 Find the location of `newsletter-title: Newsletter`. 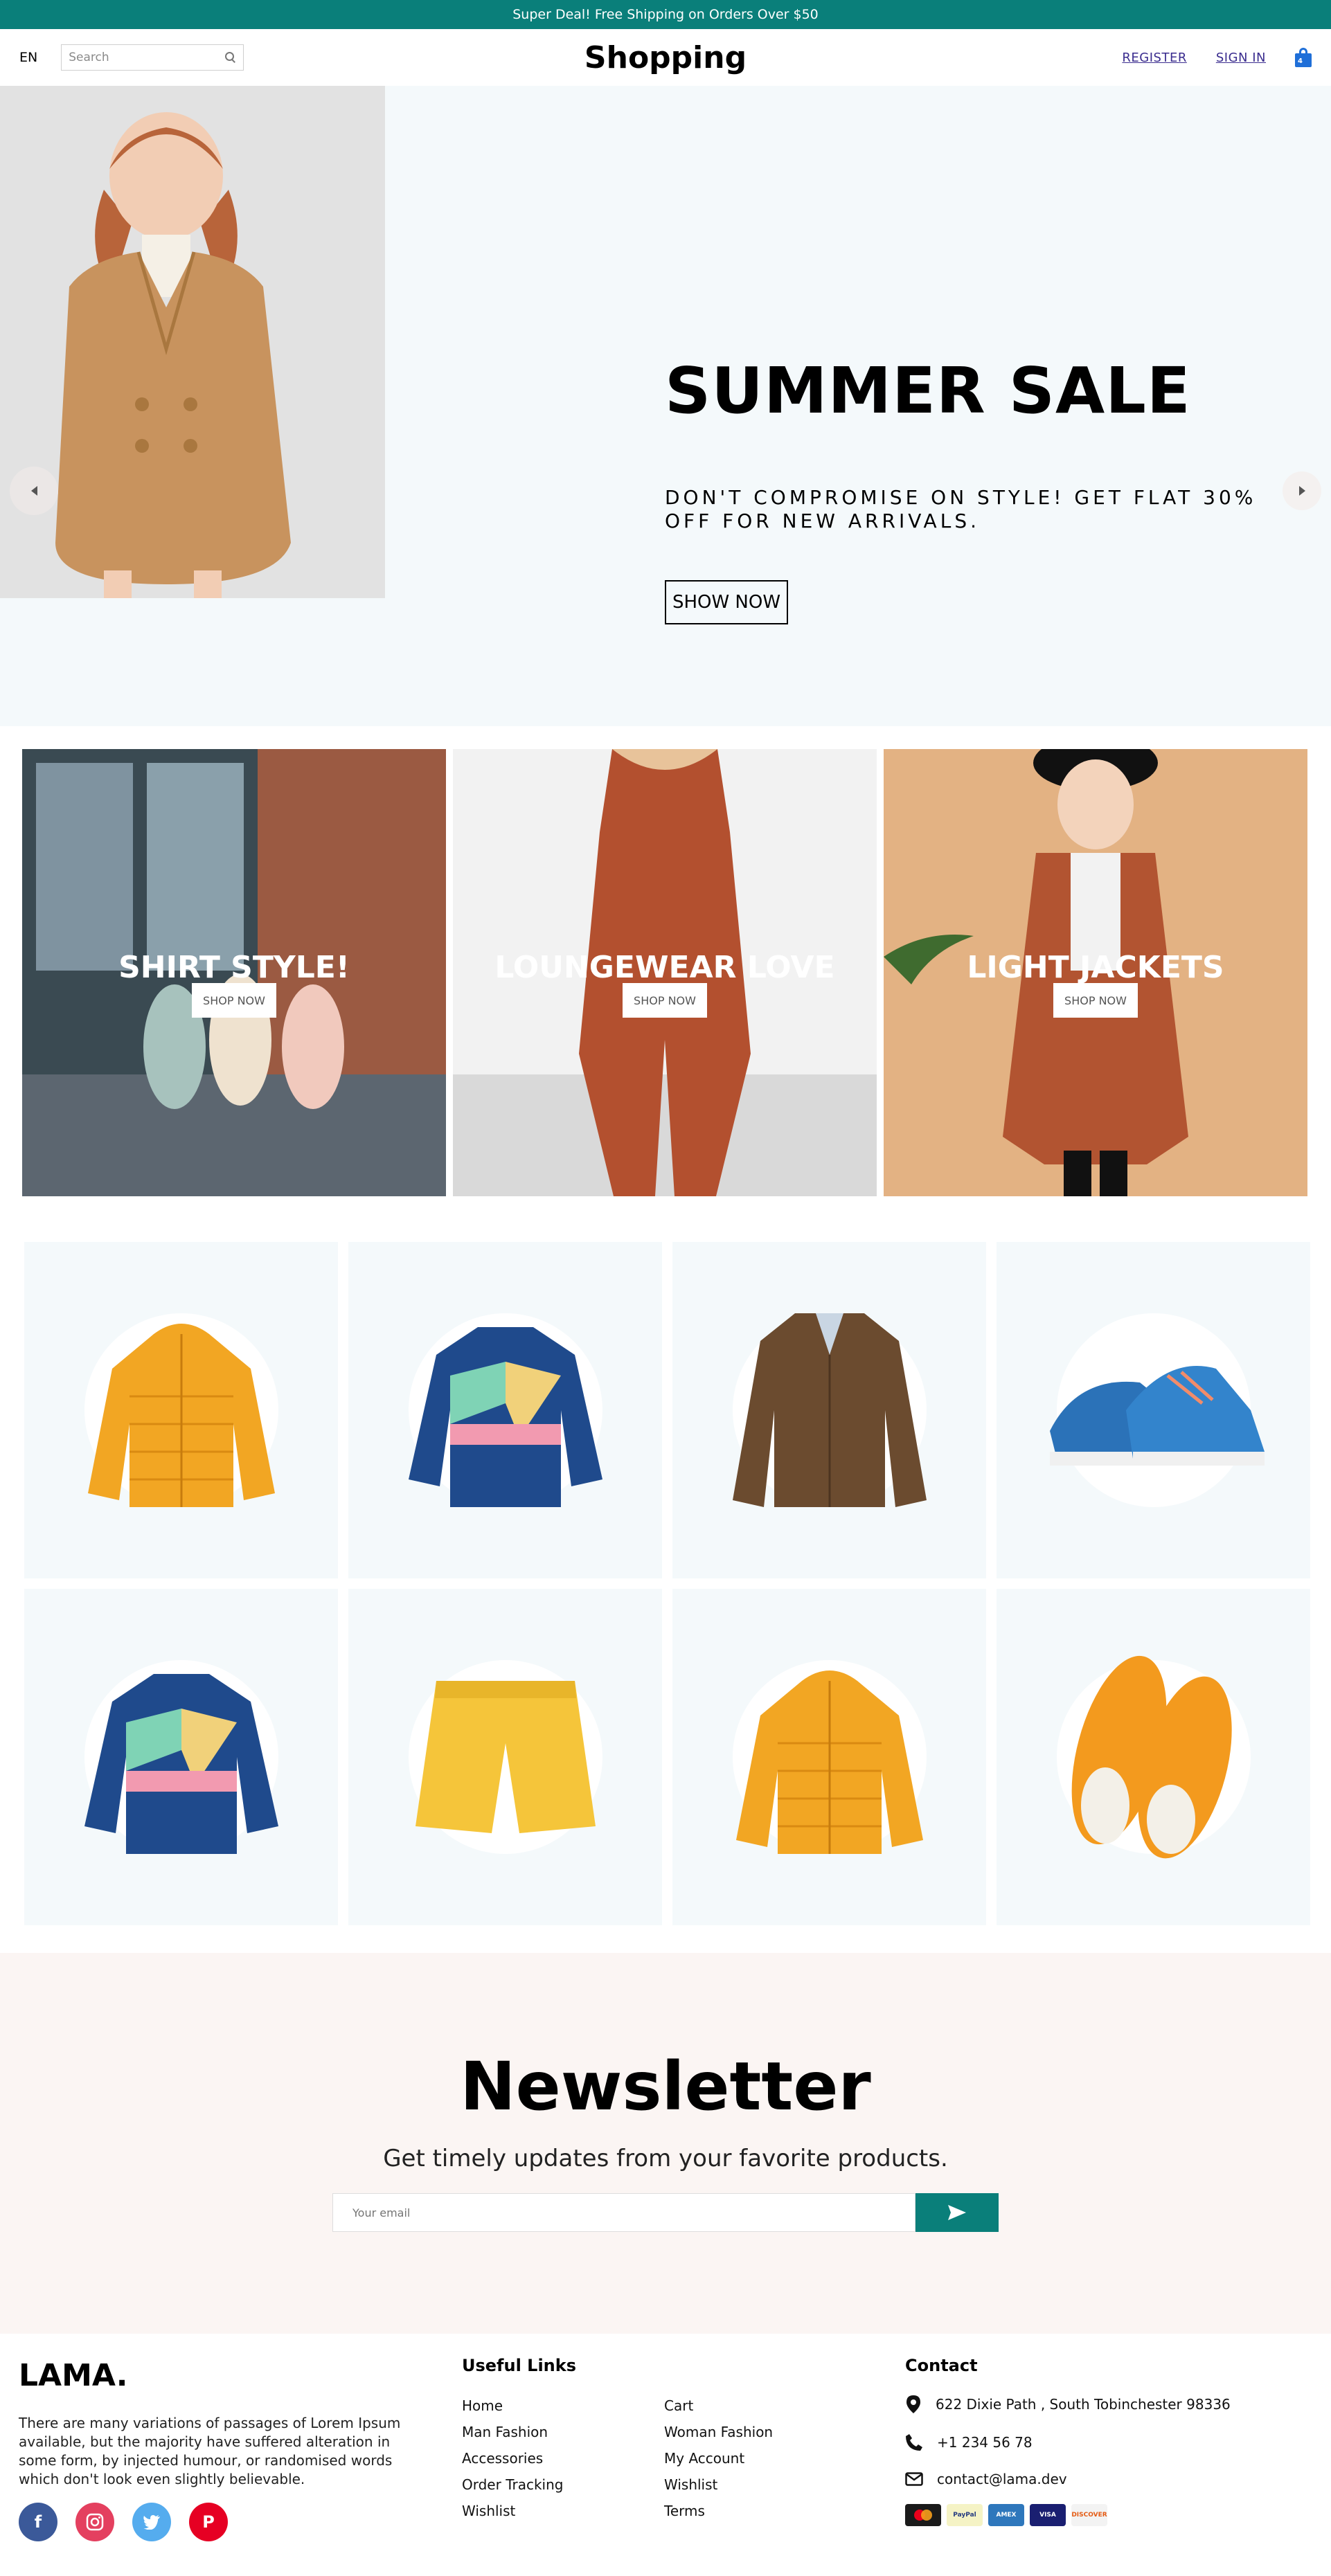

newsletter-title: Newsletter is located at coordinates (665, 2086).